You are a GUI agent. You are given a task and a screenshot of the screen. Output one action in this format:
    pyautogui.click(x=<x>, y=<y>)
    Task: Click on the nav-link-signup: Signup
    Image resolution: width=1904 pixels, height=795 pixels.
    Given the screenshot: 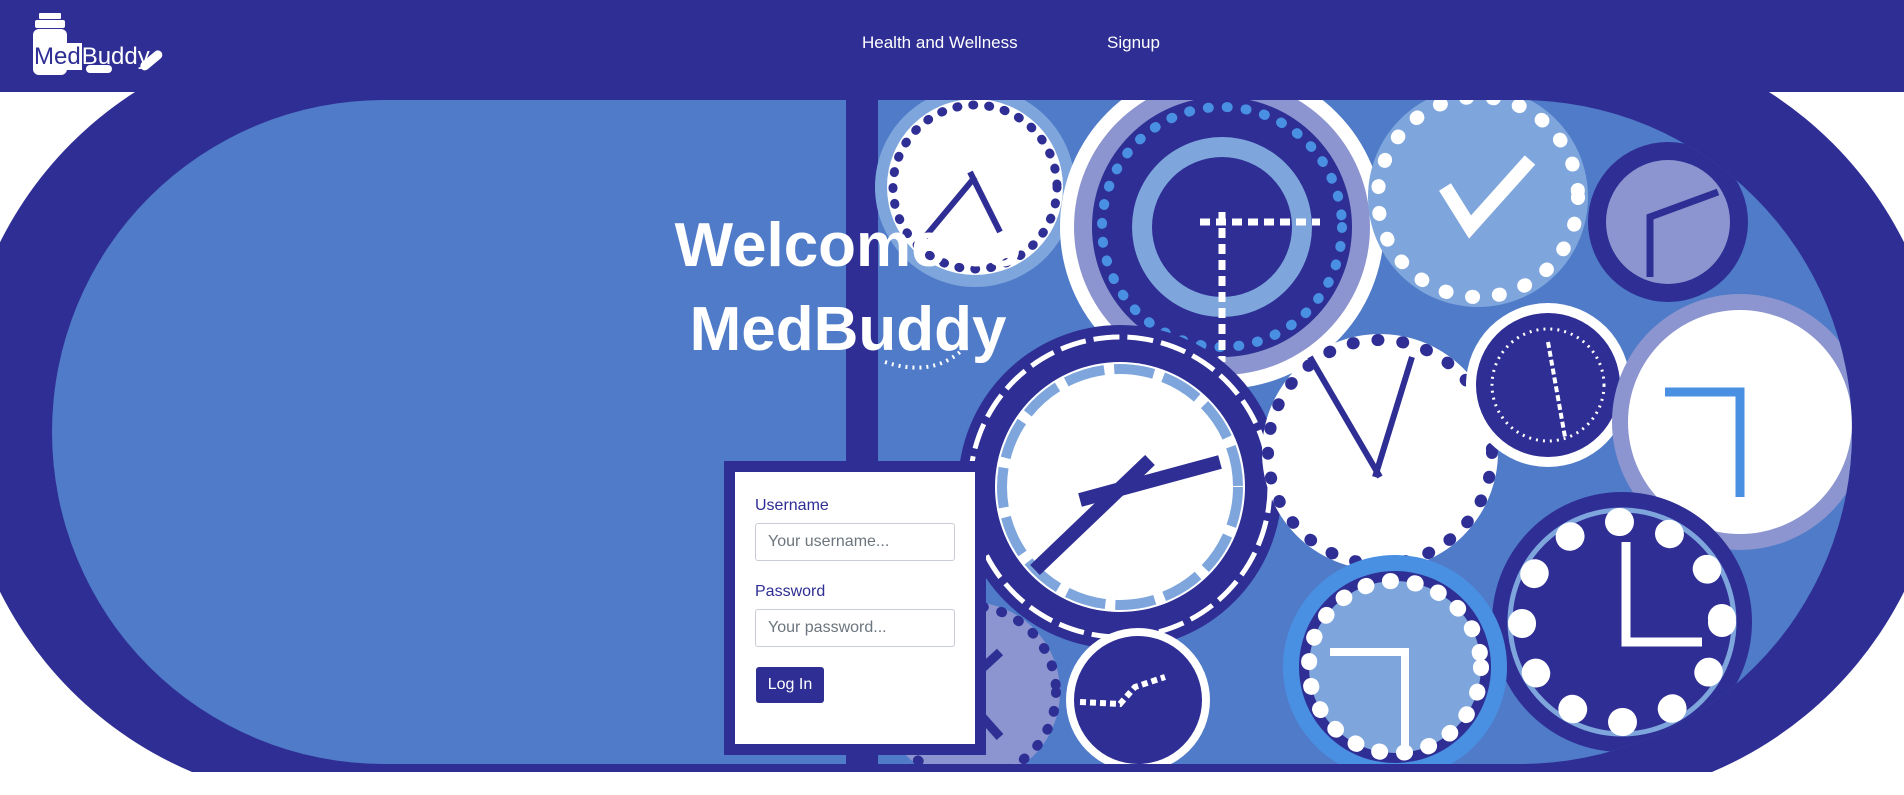 What is the action you would take?
    pyautogui.click(x=1133, y=43)
    